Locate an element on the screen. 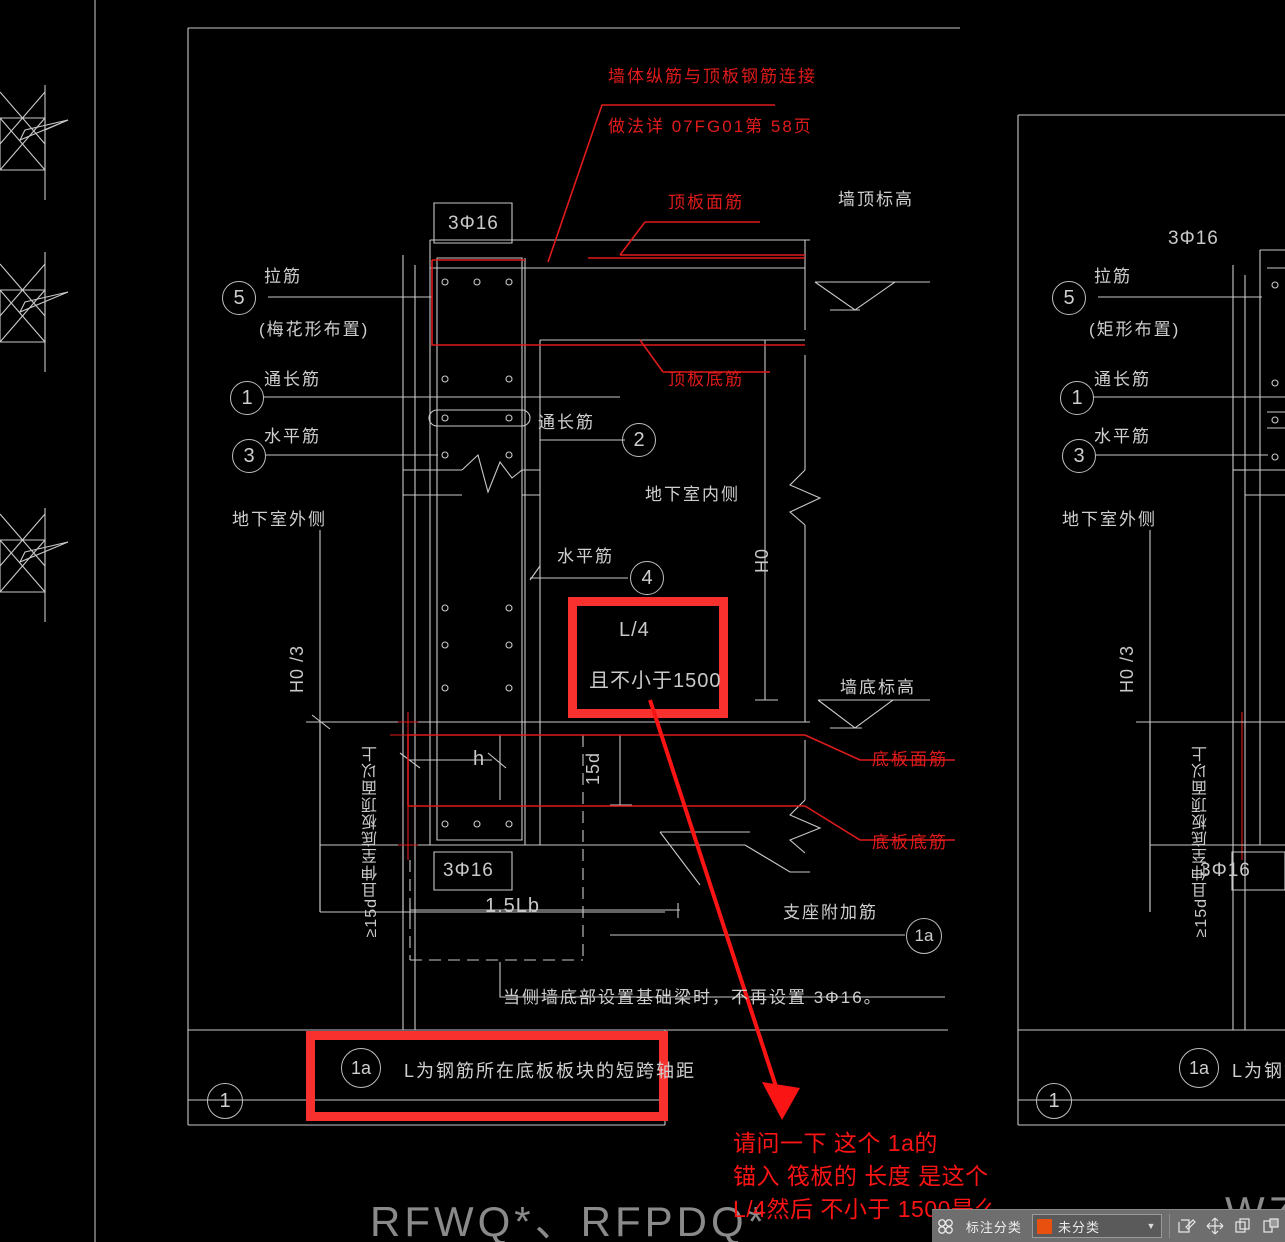 This screenshot has height=1242, width=1285. right-dim-h0-third is located at coordinates (1151, 721).